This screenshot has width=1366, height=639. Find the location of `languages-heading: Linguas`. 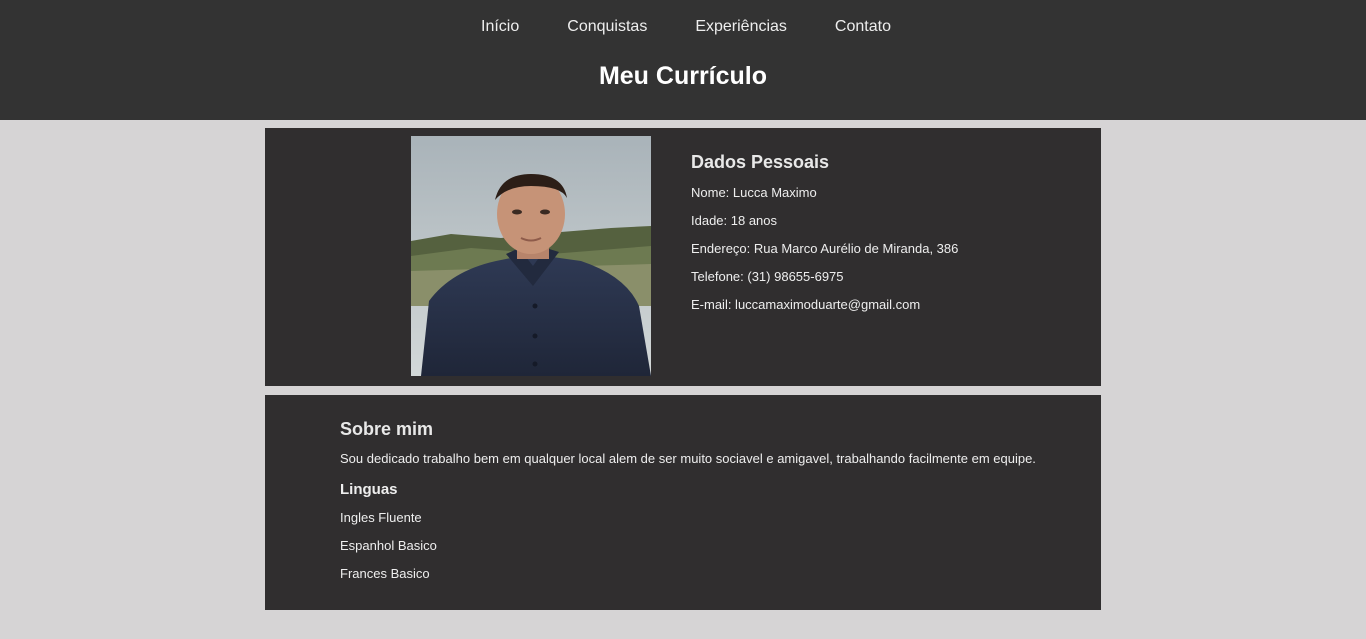

languages-heading: Linguas is located at coordinates (369, 489).